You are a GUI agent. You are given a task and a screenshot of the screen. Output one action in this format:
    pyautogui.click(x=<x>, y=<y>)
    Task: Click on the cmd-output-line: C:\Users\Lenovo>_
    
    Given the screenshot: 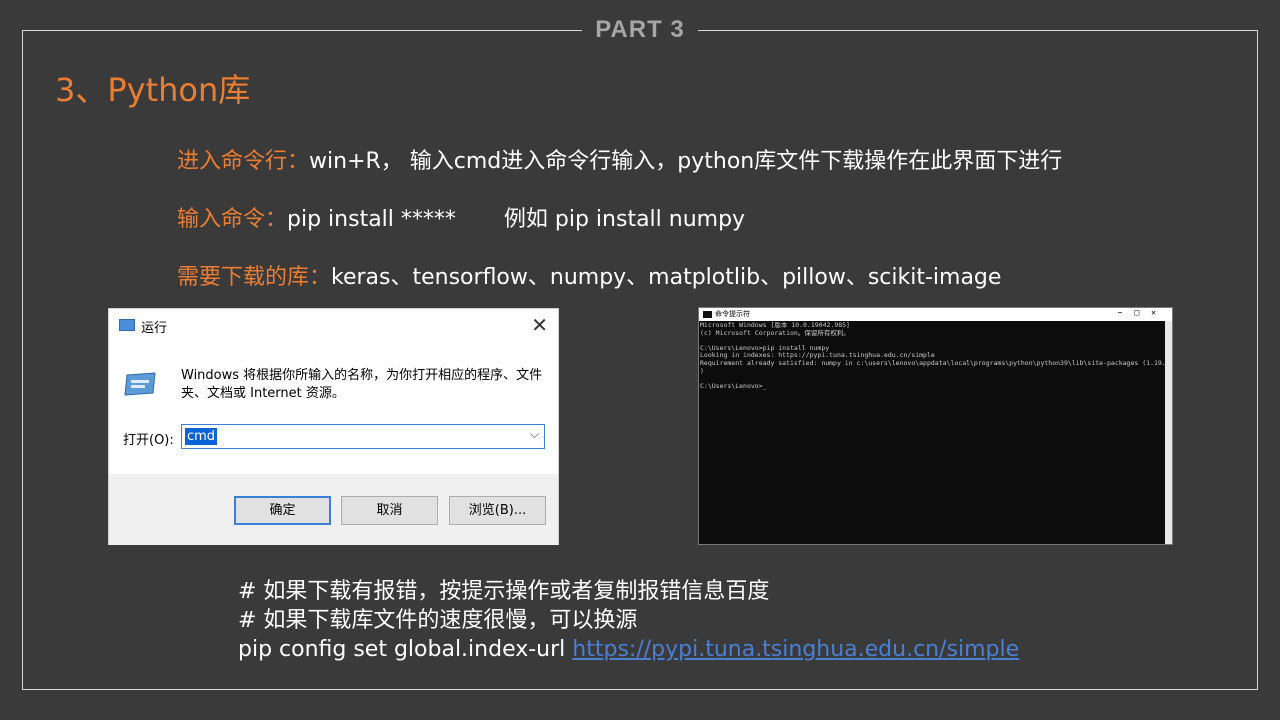 What is the action you would take?
    pyautogui.click(x=733, y=385)
    